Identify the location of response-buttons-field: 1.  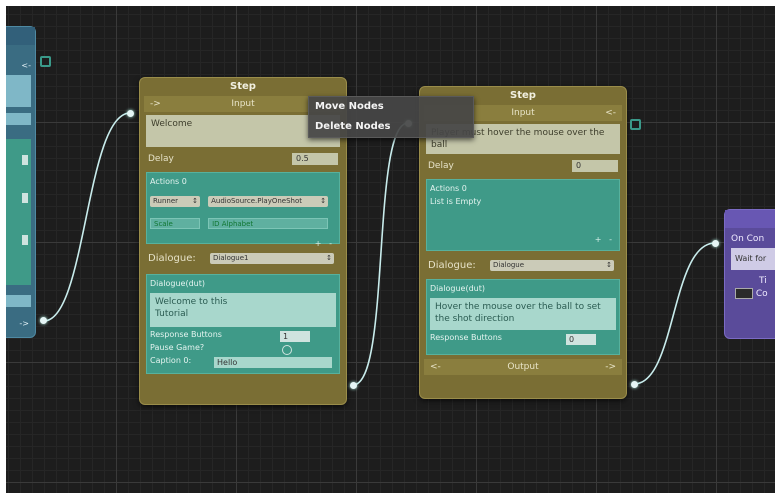
(295, 336).